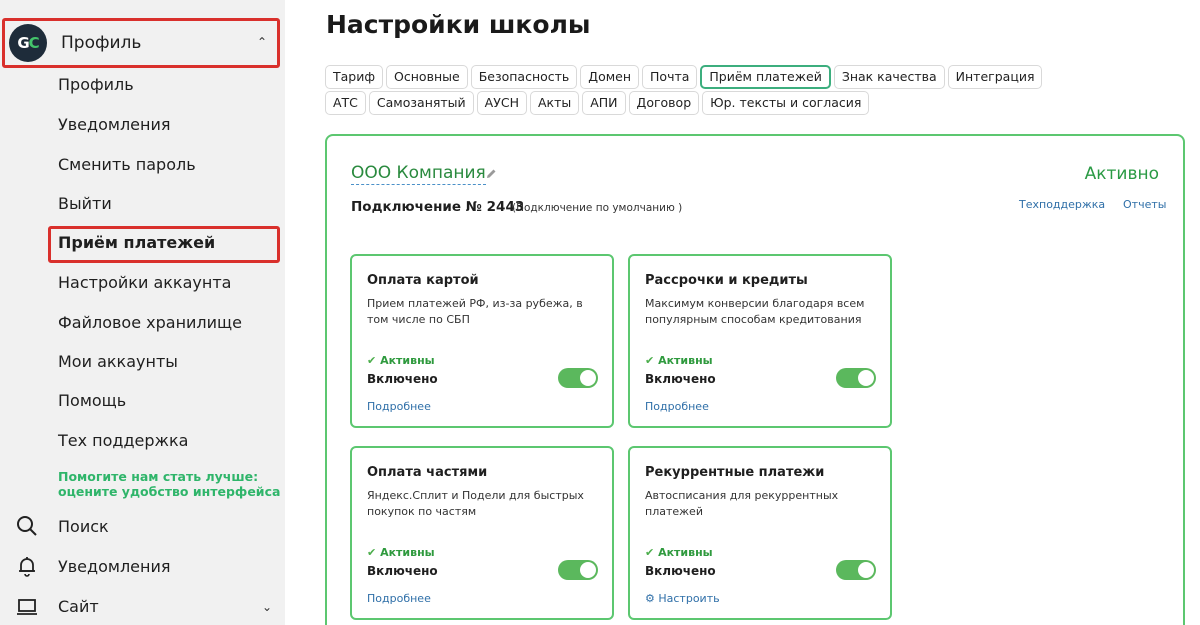  I want to click on pencil-icon, so click(491, 174).